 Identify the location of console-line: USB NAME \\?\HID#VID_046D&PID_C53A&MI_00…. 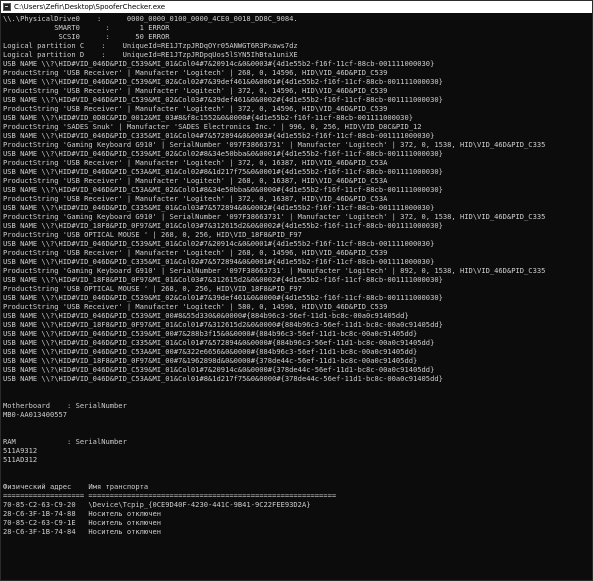
(210, 351).